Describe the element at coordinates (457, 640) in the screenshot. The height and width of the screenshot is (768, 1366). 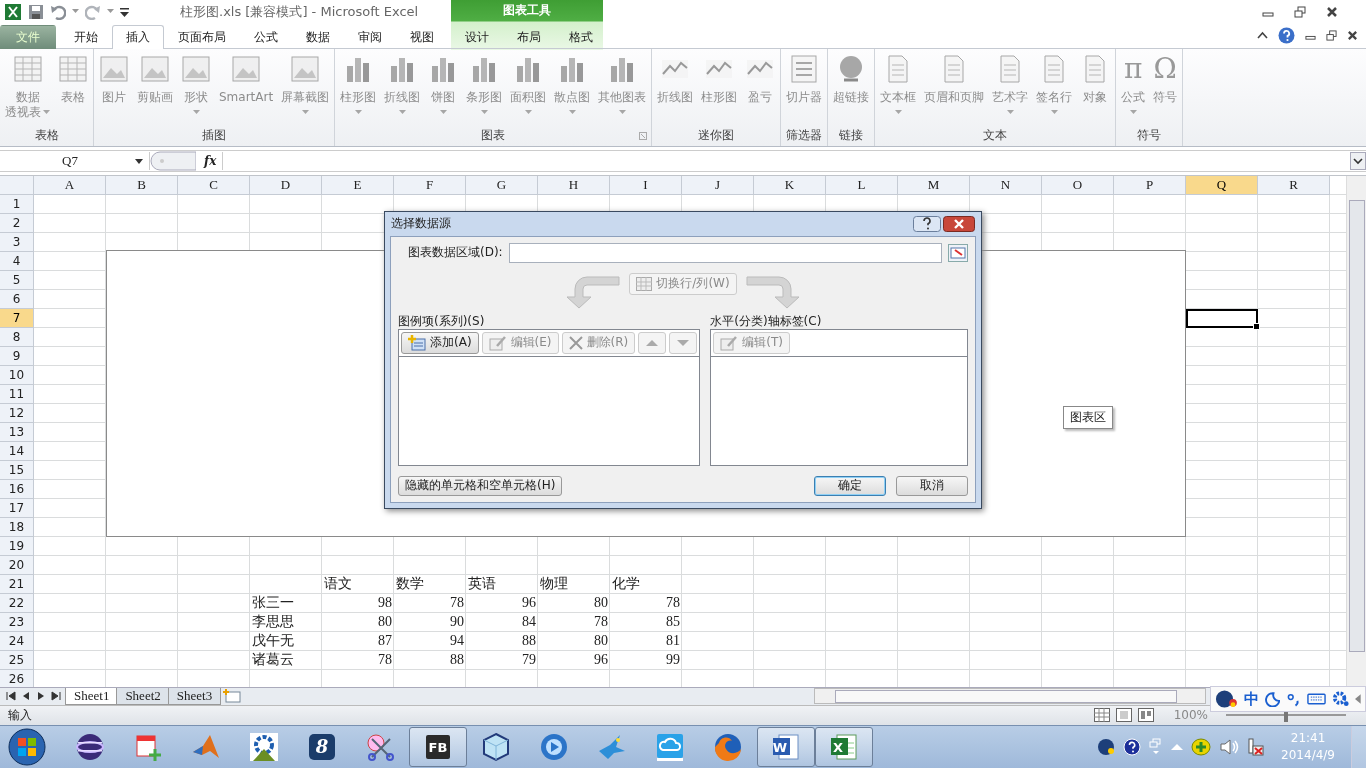
I see `table-cell-text: 94` at that location.